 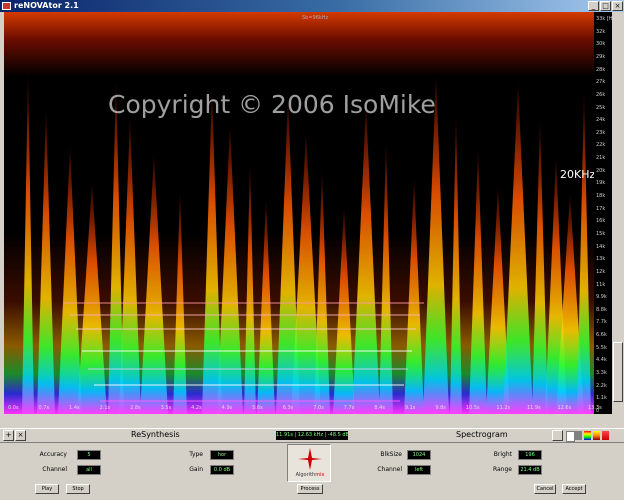 I want to click on x-tick-label: 4.2s, so click(x=196, y=408).